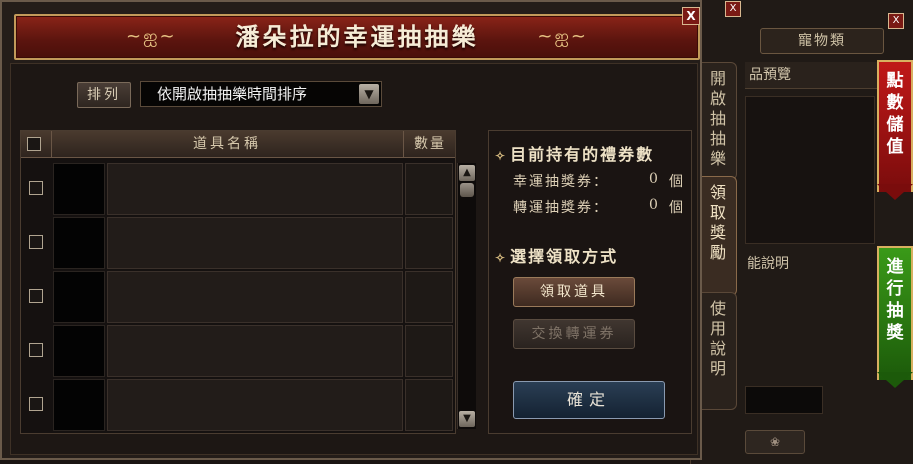  What do you see at coordinates (369, 94) in the screenshot?
I see `dropdown-arrow-icon: ▼` at bounding box center [369, 94].